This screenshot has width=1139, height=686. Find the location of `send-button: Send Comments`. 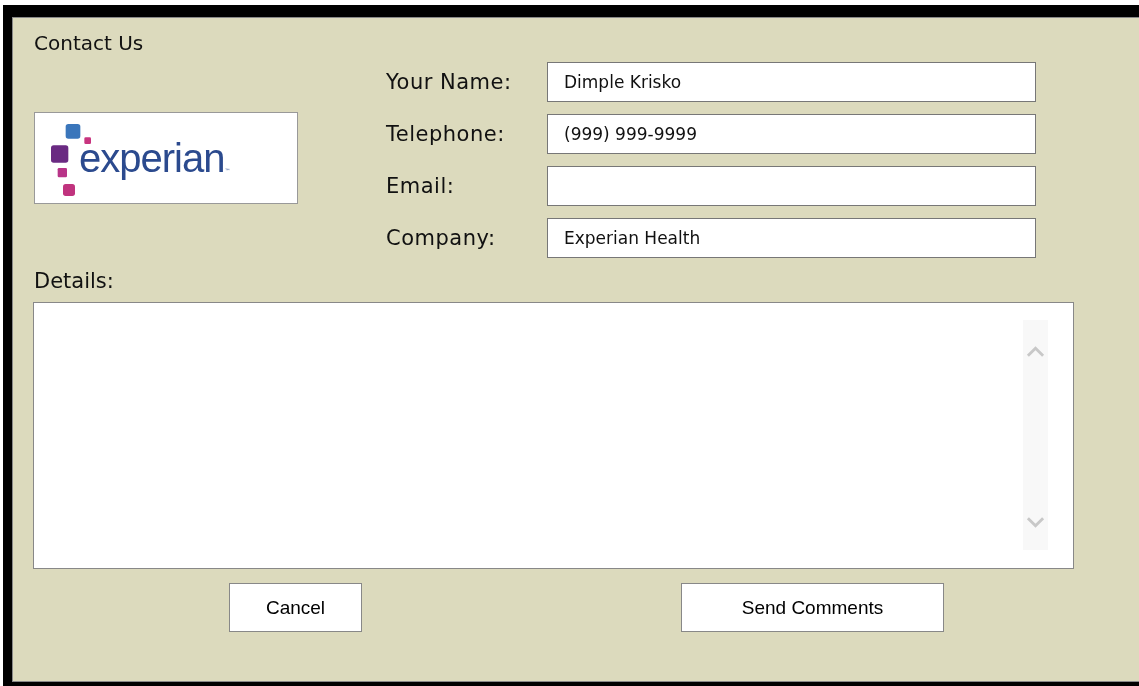

send-button: Send Comments is located at coordinates (812, 607).